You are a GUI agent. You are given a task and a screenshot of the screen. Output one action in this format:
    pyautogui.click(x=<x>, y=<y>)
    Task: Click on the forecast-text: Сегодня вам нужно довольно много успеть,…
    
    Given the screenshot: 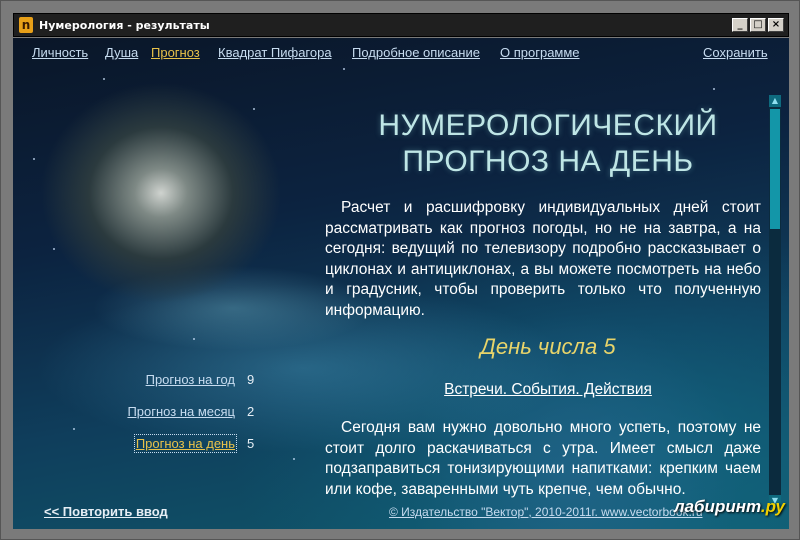 What is the action you would take?
    pyautogui.click(x=543, y=458)
    